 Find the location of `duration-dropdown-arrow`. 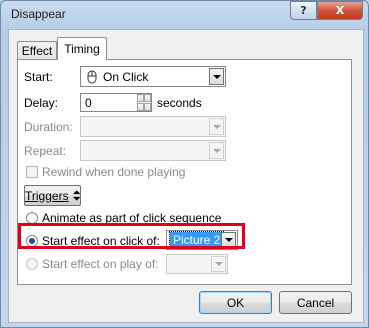

duration-dropdown-arrow is located at coordinates (216, 126).